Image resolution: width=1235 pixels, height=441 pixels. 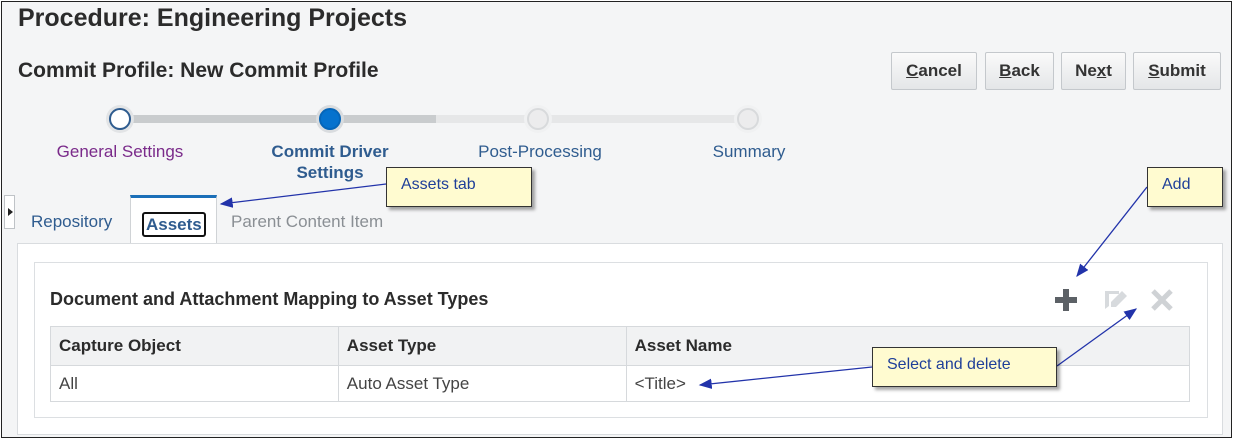 What do you see at coordinates (482, 346) in the screenshot?
I see `column-header-asset-type: Asset Type` at bounding box center [482, 346].